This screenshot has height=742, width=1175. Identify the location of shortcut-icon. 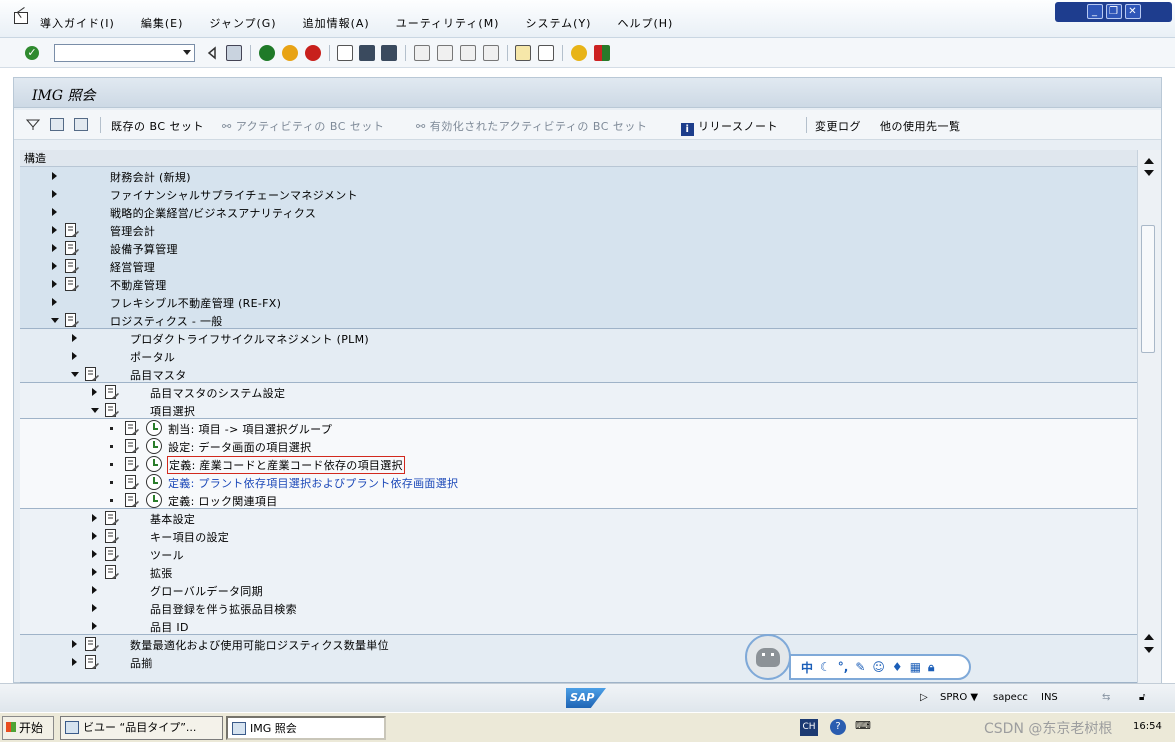
(546, 53).